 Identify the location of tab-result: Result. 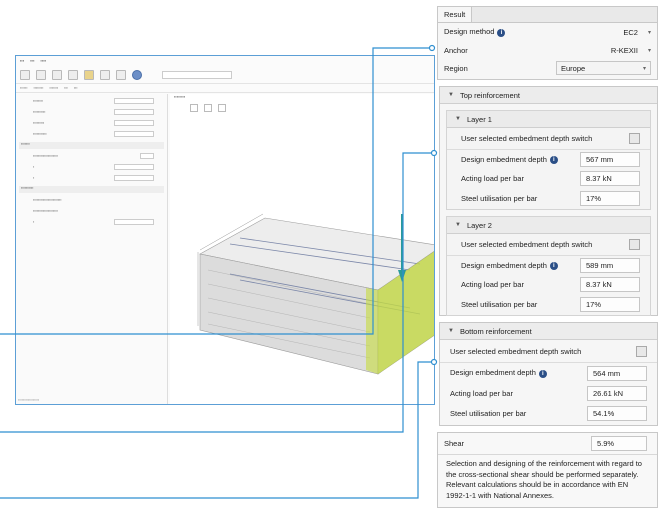
(455, 14).